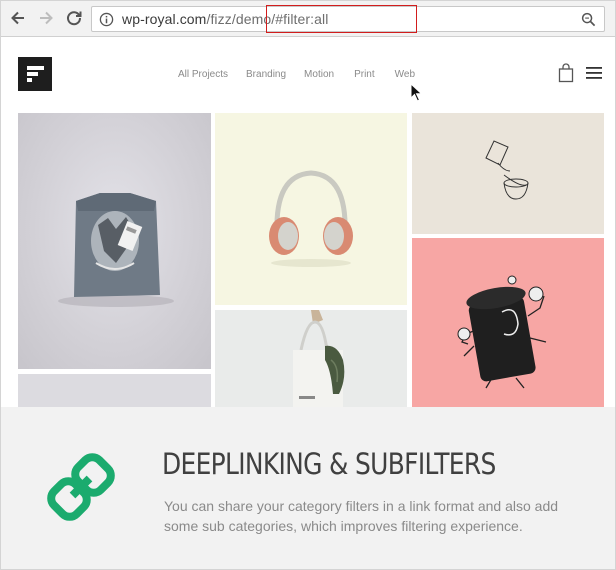 Image resolution: width=616 pixels, height=570 pixels. I want to click on nav-item-motion: Motion, so click(319, 74).